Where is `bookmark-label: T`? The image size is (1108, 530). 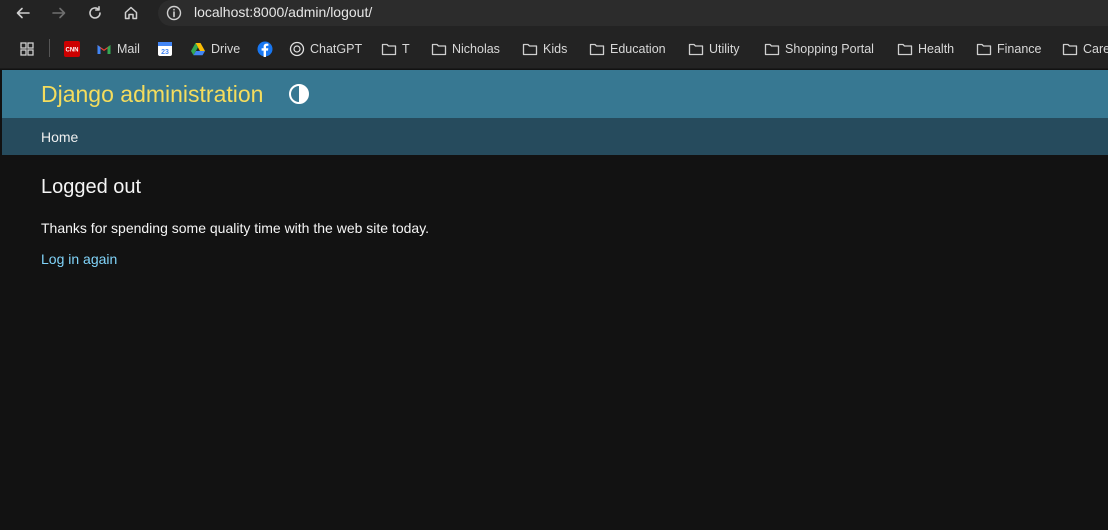 bookmark-label: T is located at coordinates (406, 49).